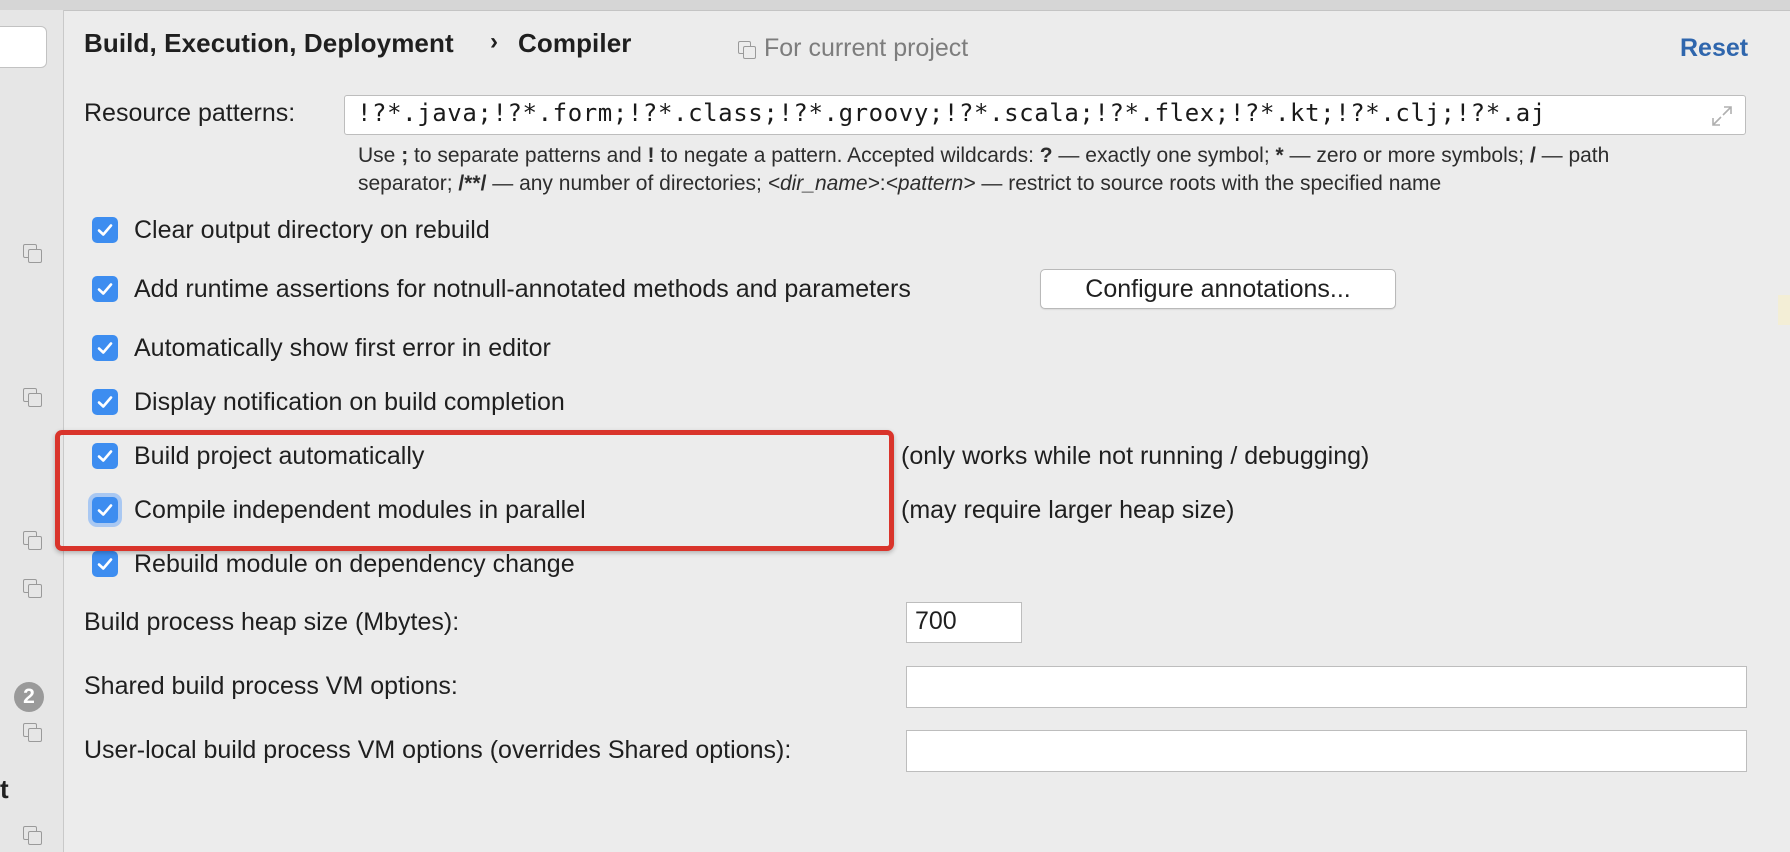  I want to click on show-first-error-checkbox, so click(105, 348).